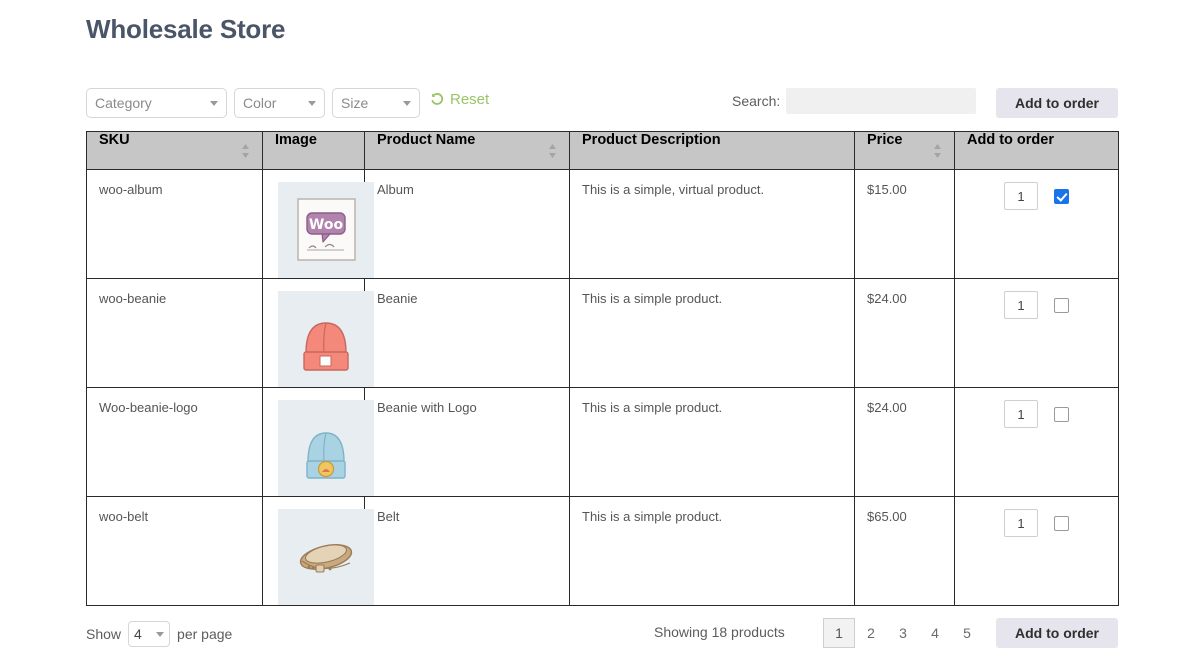 The width and height of the screenshot is (1200, 665). What do you see at coordinates (186, 29) in the screenshot?
I see `page-title: Wholesale Store` at bounding box center [186, 29].